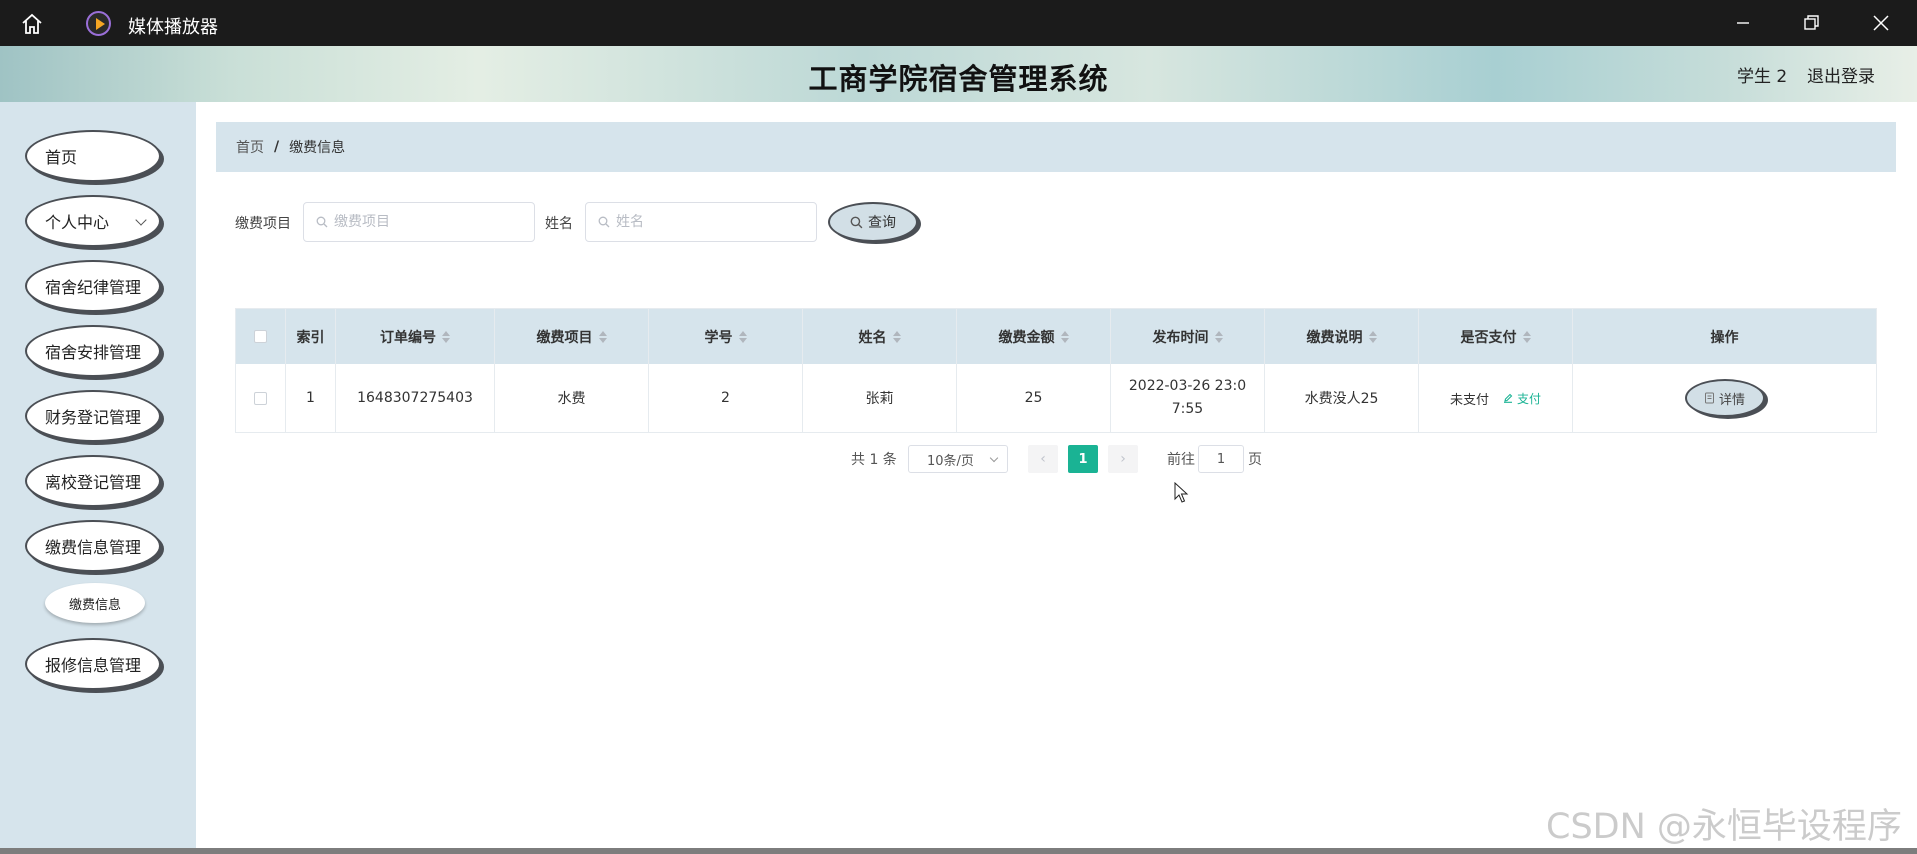  I want to click on payment-item-input, so click(424, 222).